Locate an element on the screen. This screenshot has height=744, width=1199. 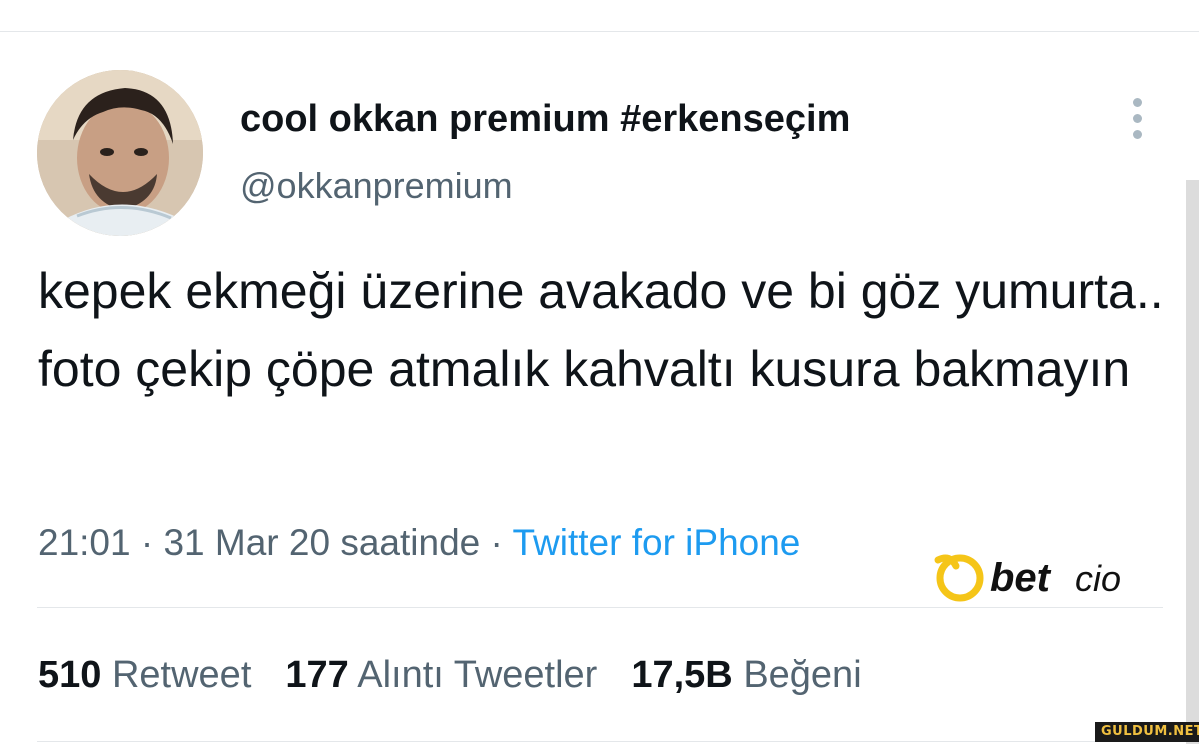
betcio-logo: bet cio betcio is located at coordinates (1026, 575).